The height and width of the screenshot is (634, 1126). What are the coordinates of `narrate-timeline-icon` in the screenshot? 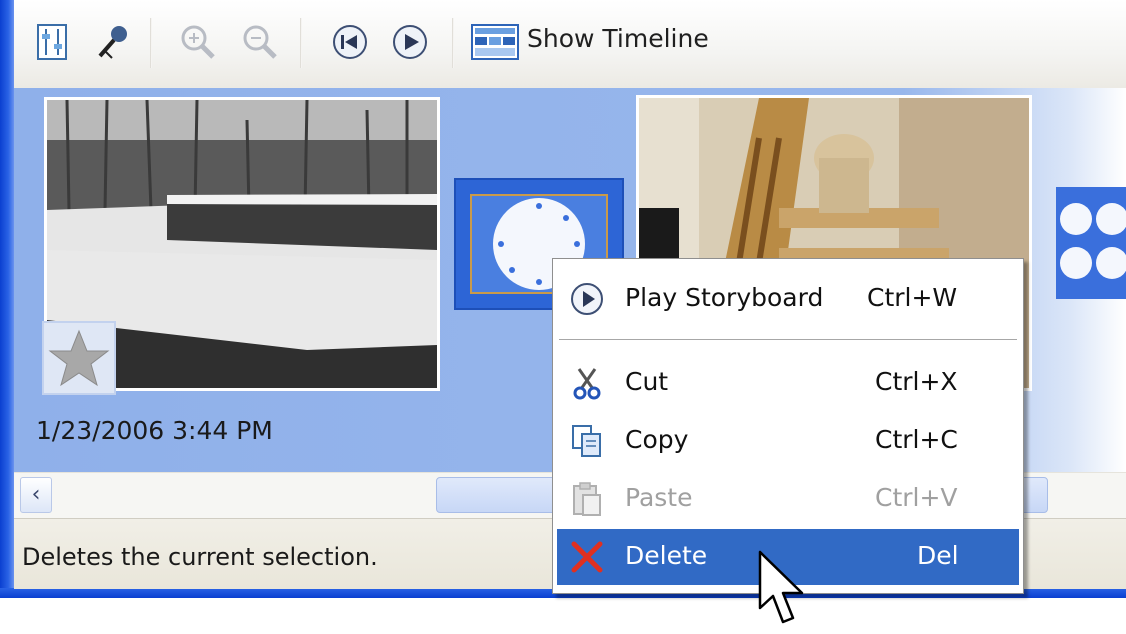 It's located at (112, 42).